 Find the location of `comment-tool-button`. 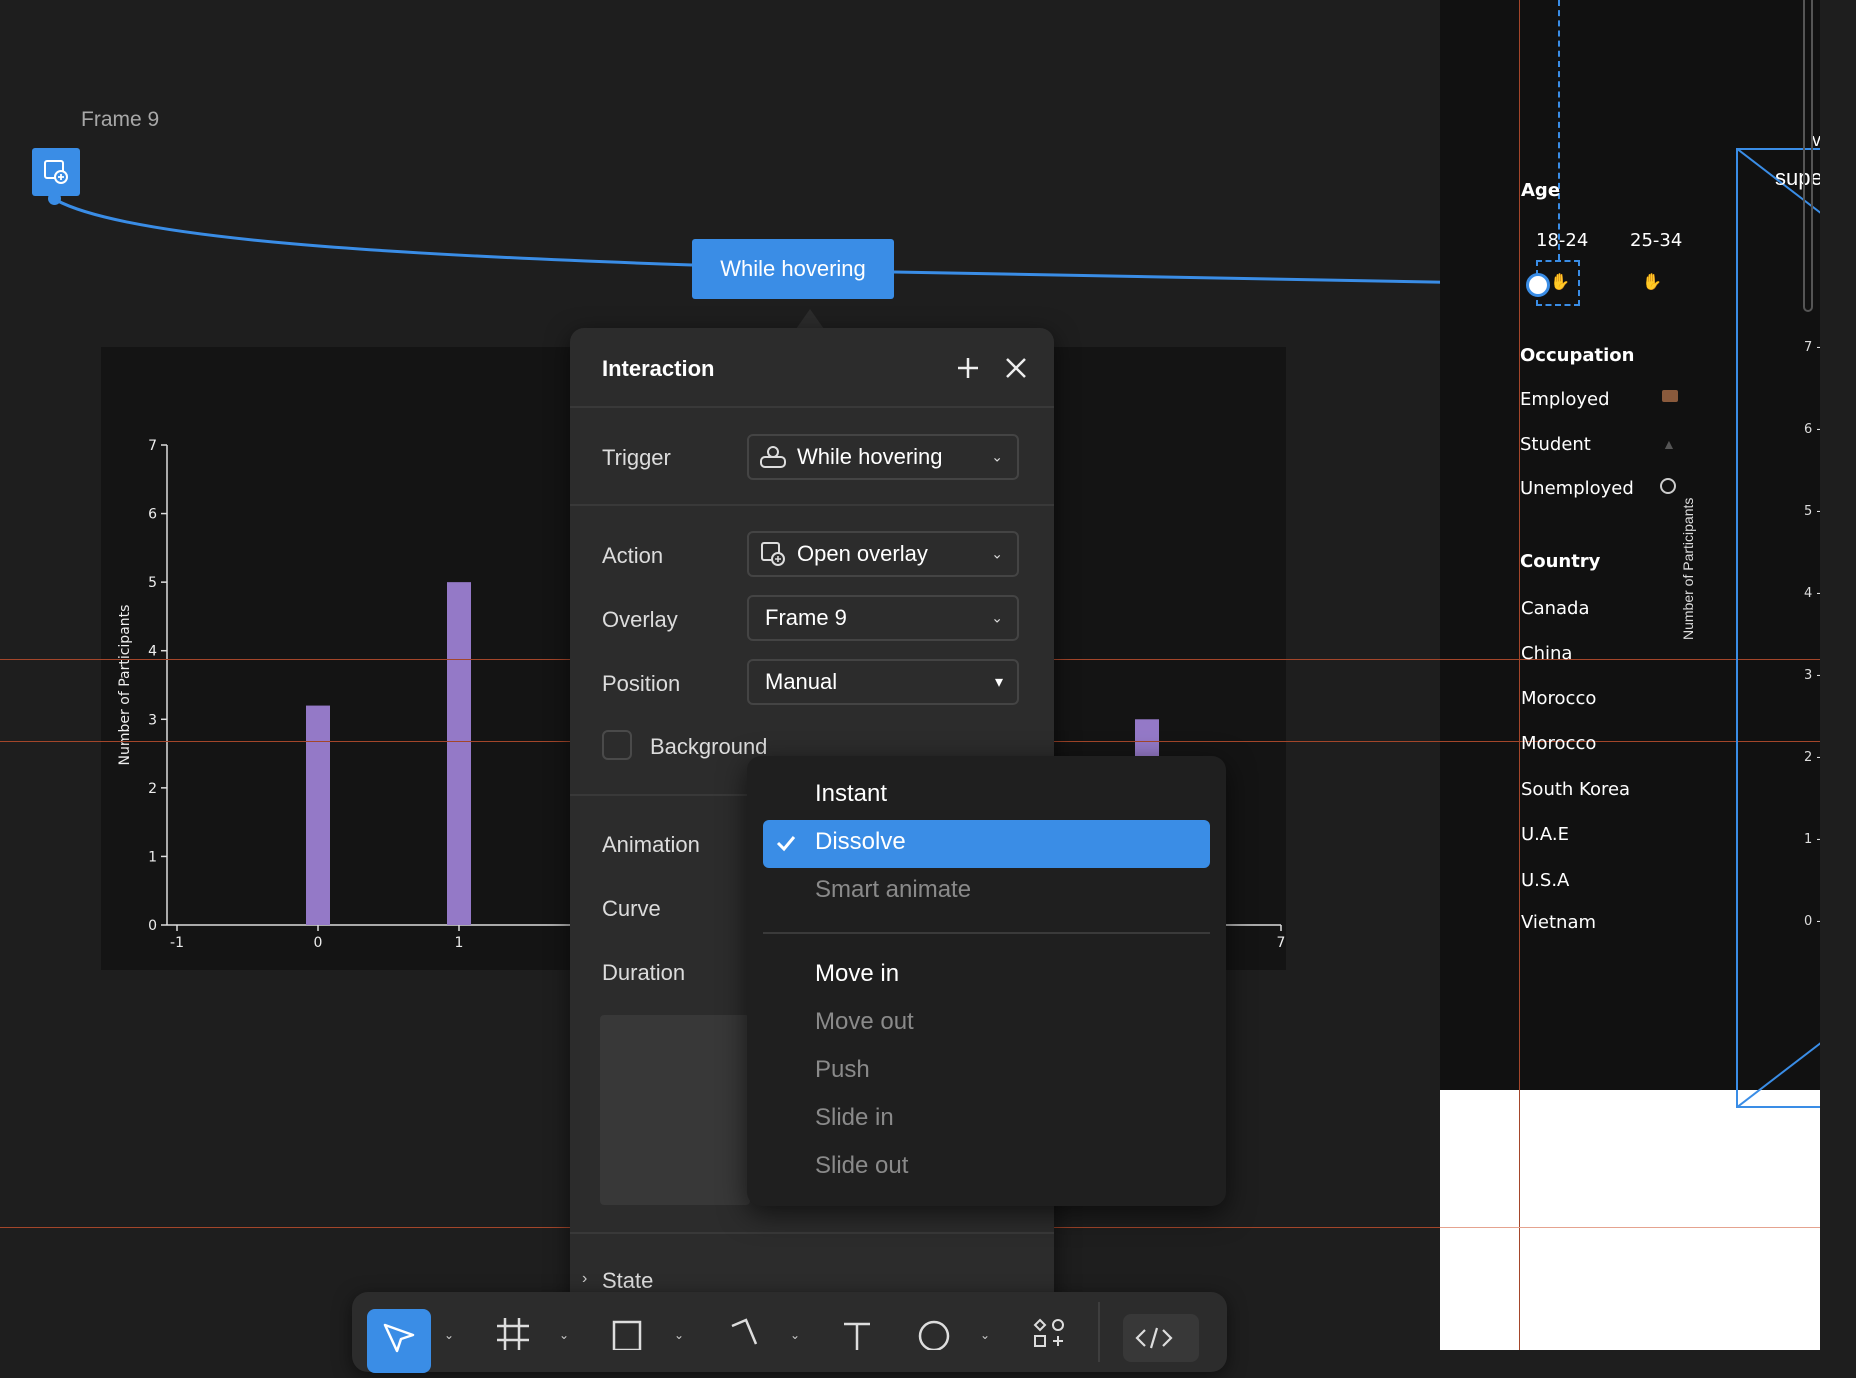

comment-tool-button is located at coordinates (934, 1333).